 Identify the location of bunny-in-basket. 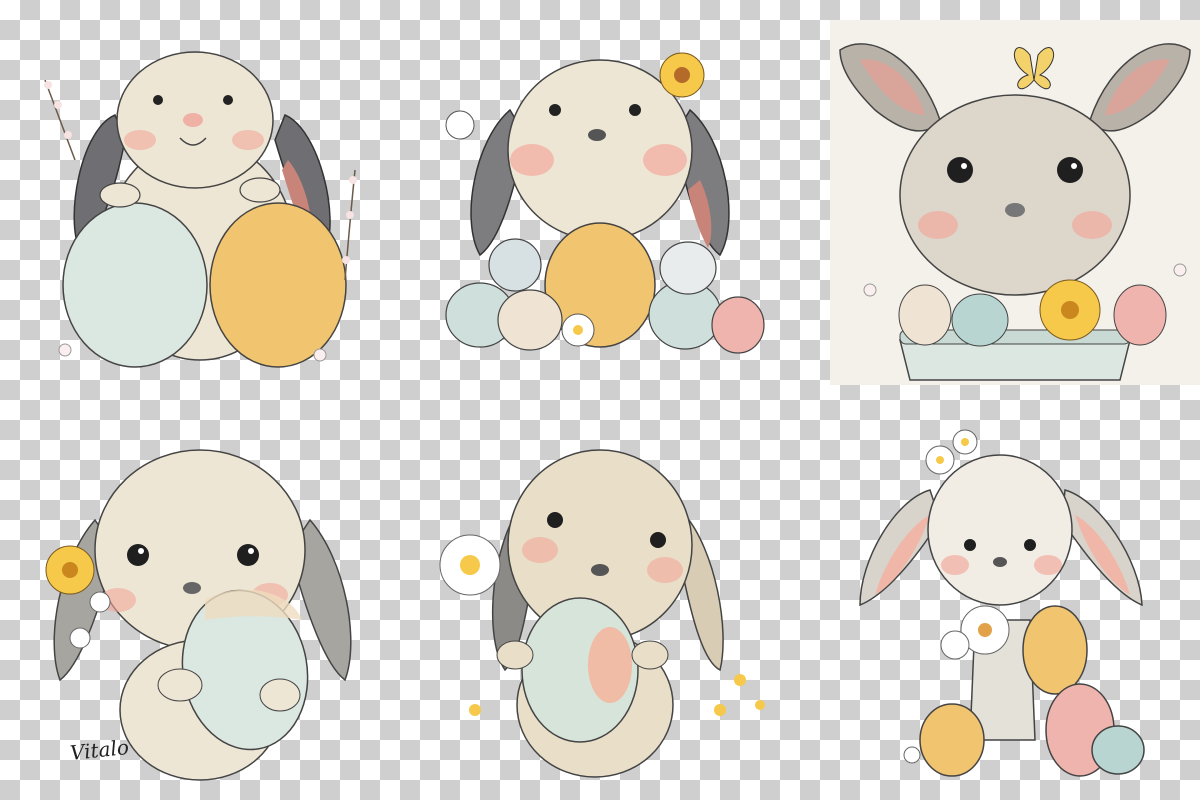
(1015, 202).